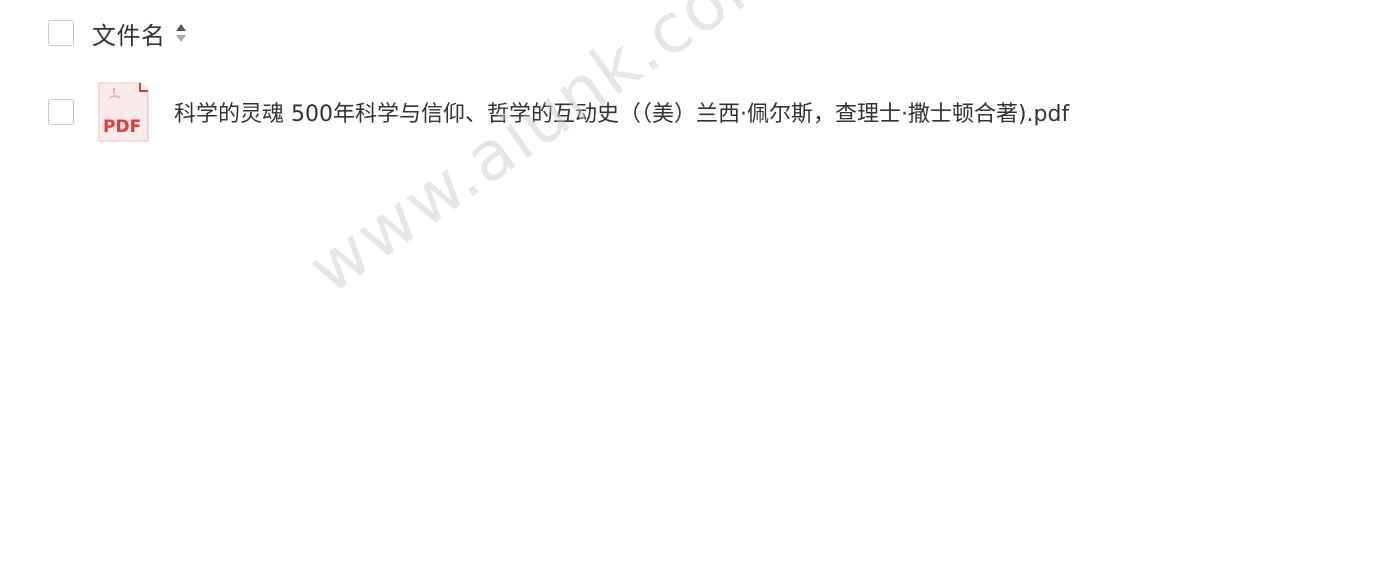 The height and width of the screenshot is (588, 1384). Describe the element at coordinates (181, 33) in the screenshot. I see `sort-up-down-icon` at that location.